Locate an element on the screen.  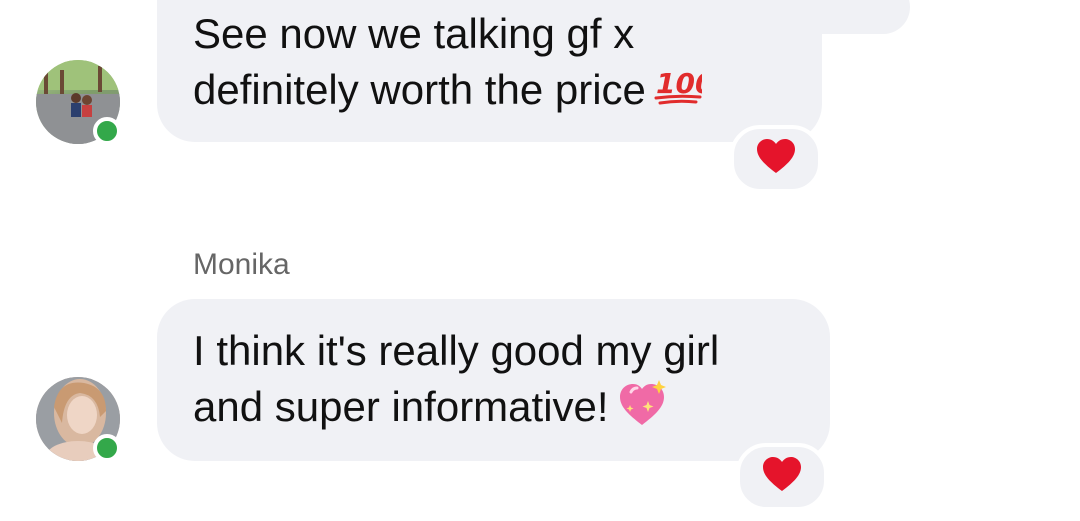
message-text-line: definitely worth the price100 is located at coordinates (491, 91).